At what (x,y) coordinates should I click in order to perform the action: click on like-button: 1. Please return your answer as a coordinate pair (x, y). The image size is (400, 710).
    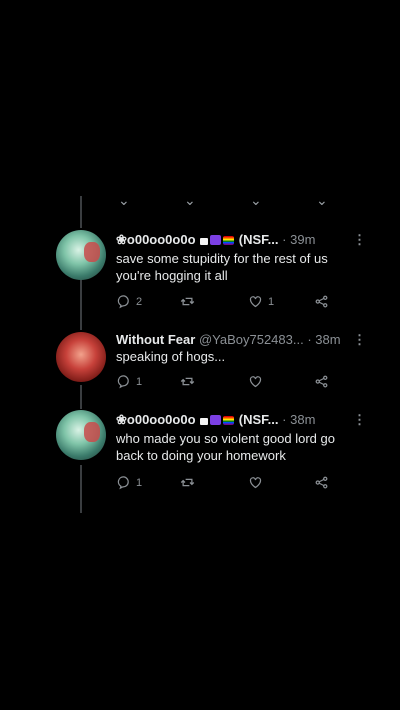
    Looking at the image, I should click on (261, 301).